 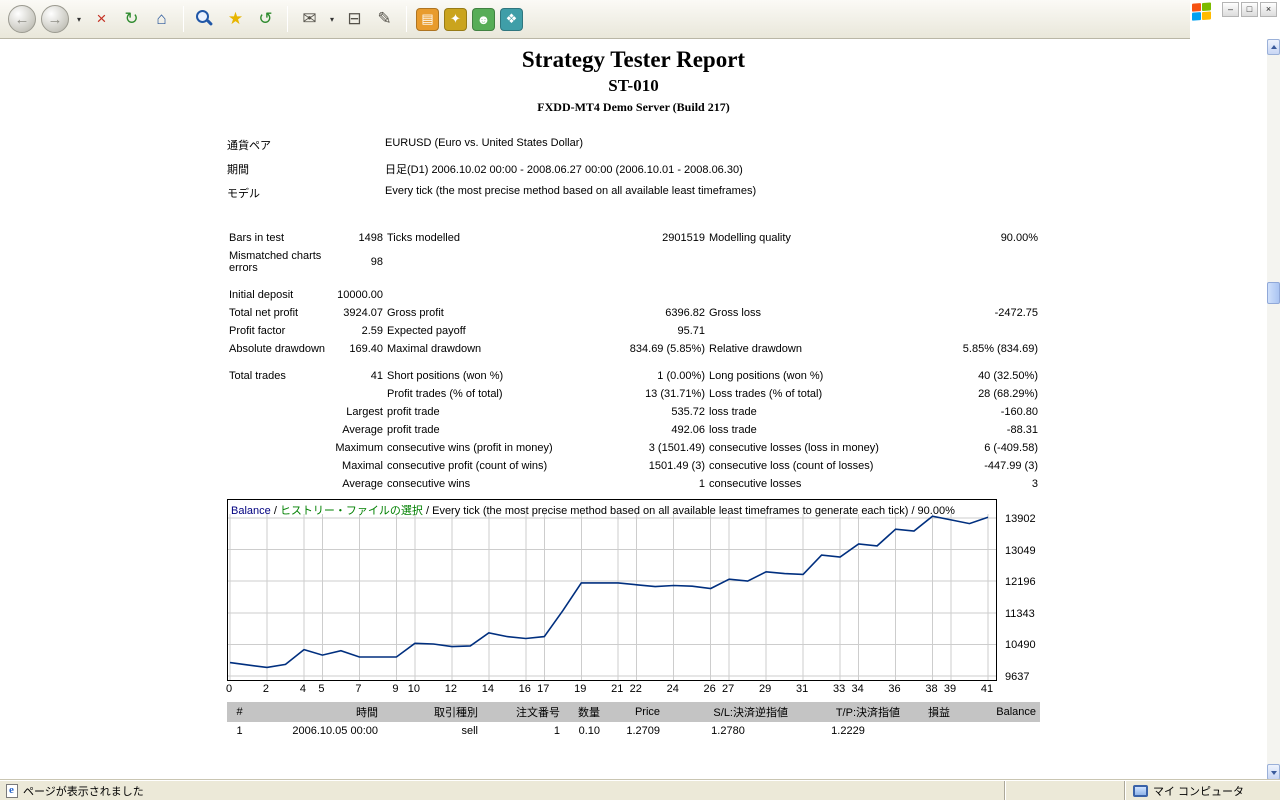 I want to click on report-server: FXDD-MT4 Demo Server (Build 217), so click(x=633, y=107).